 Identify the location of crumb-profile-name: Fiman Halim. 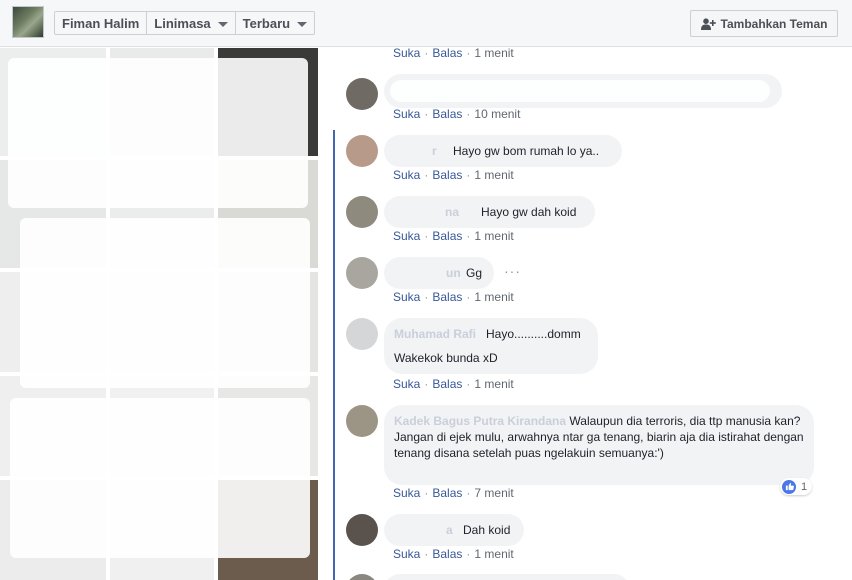
(101, 23).